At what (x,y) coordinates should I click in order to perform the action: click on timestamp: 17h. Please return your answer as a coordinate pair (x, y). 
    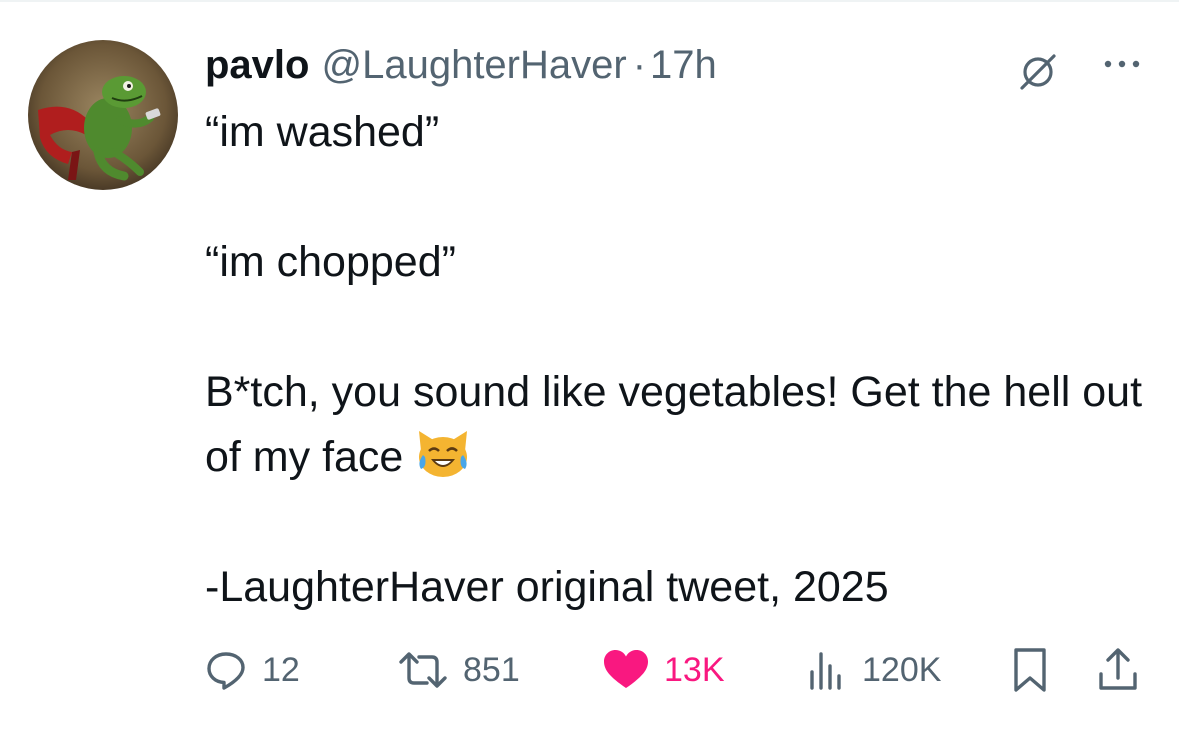
    Looking at the image, I should click on (683, 65).